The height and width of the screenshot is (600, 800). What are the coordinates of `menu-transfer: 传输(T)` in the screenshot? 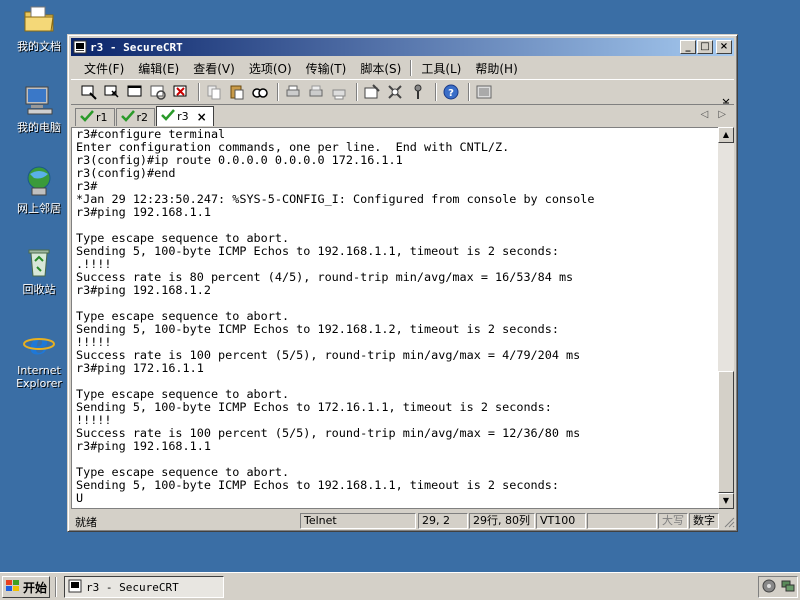 It's located at (326, 68).